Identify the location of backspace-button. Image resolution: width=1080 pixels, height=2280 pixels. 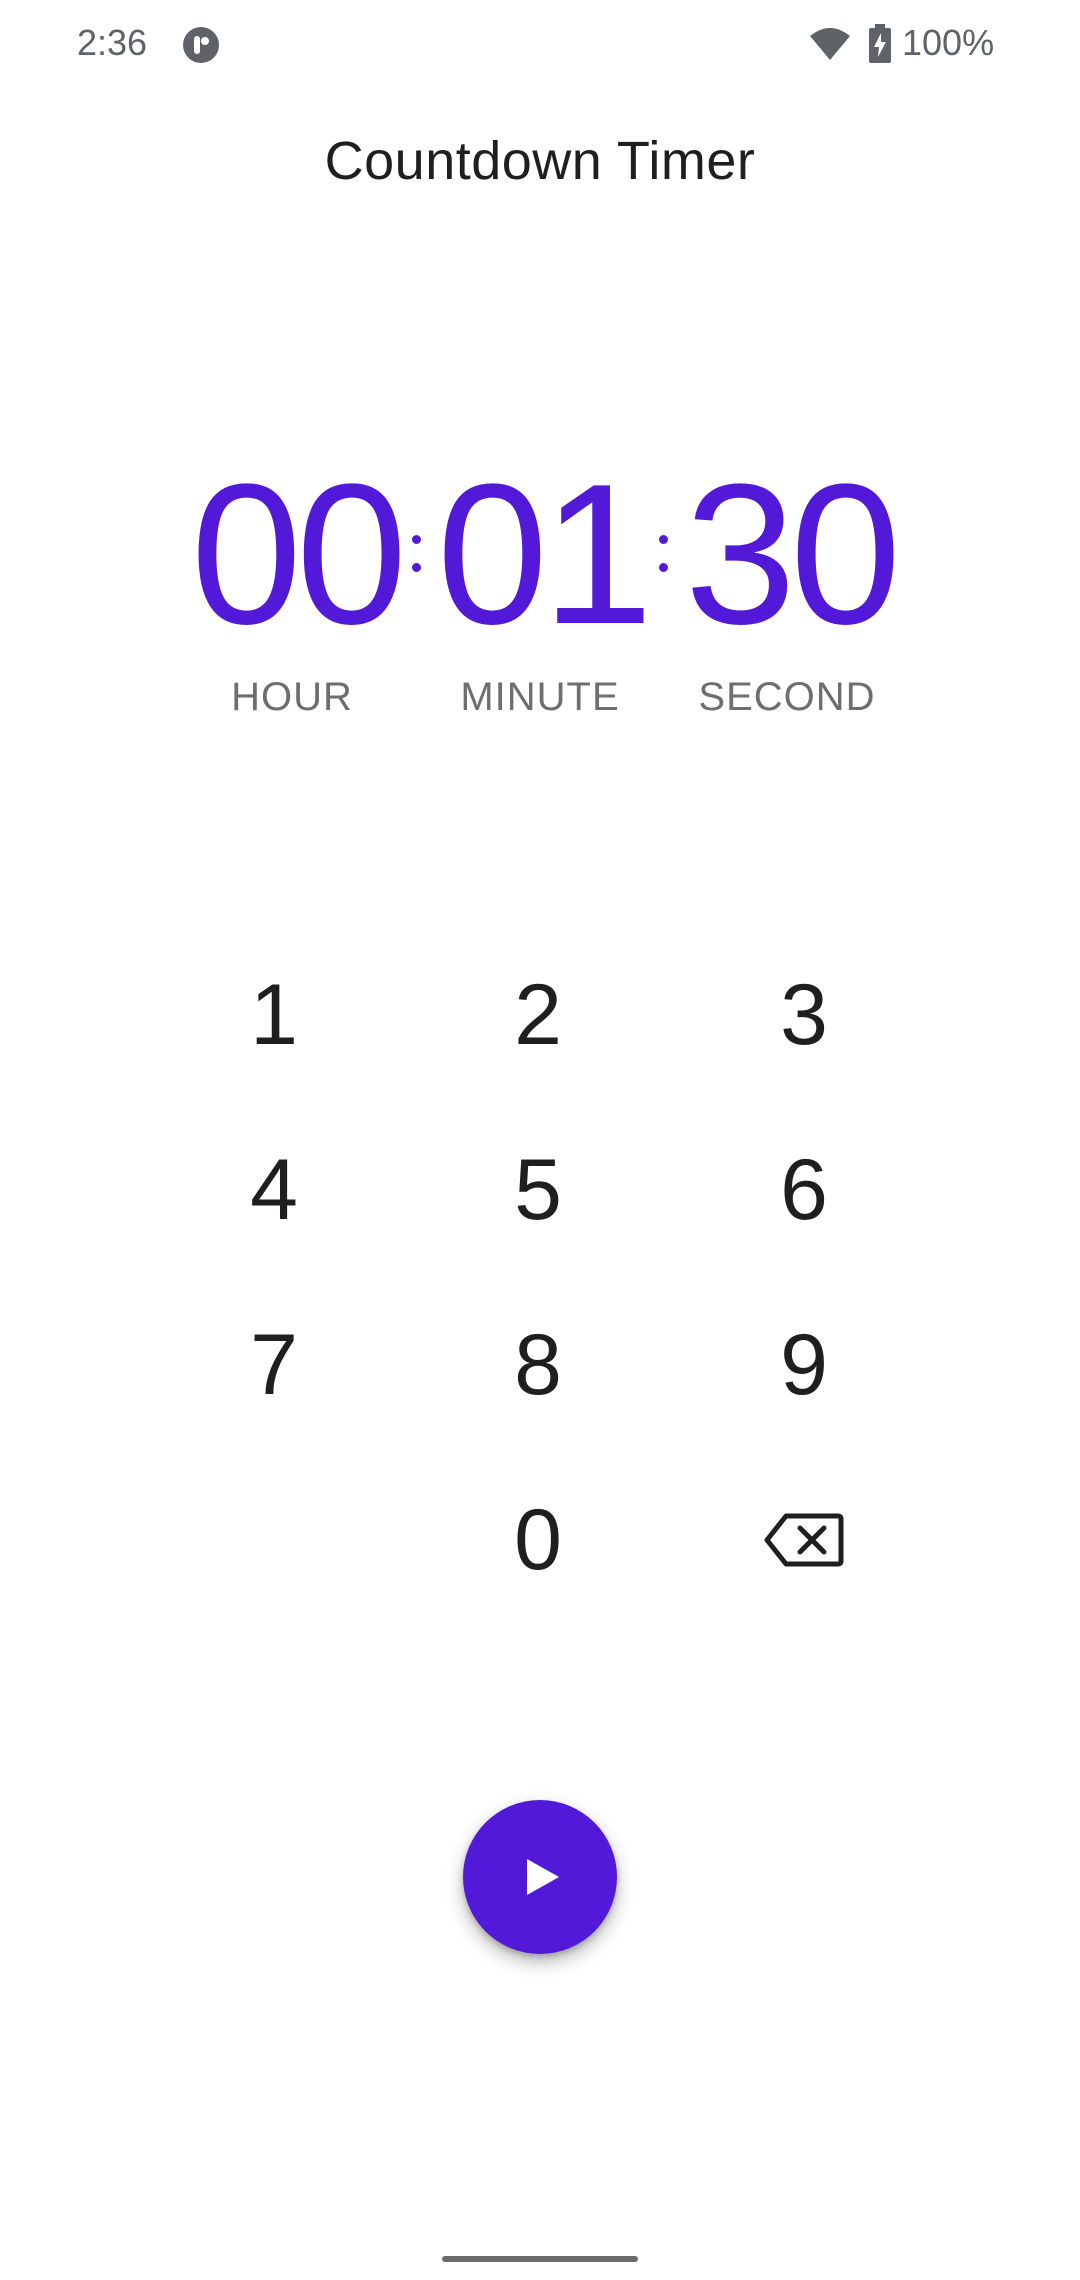
(804, 1540).